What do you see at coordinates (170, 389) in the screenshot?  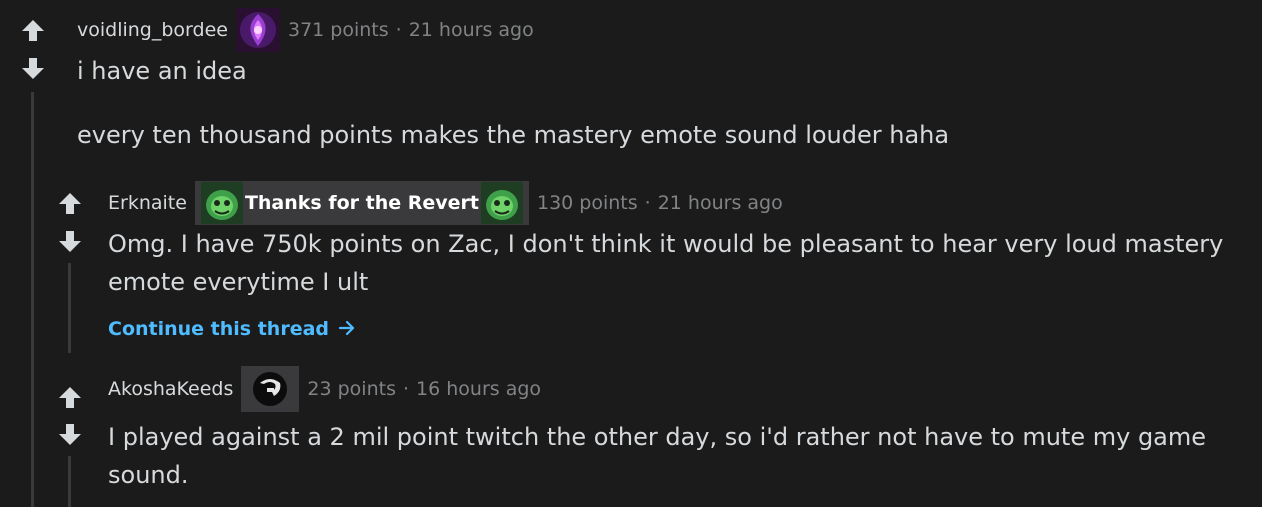 I see `author-name: AkoshaKeeds` at bounding box center [170, 389].